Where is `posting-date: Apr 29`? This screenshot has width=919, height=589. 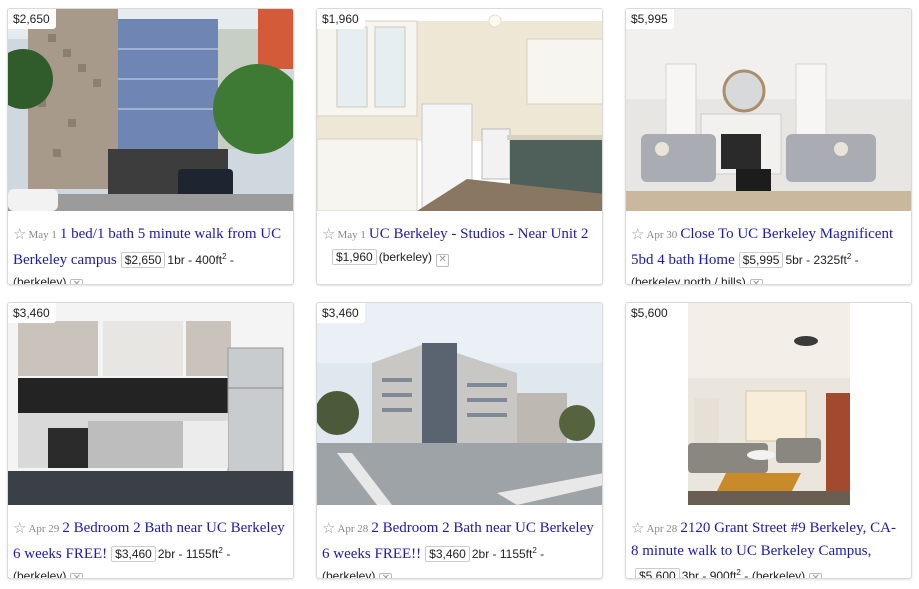 posting-date: Apr 29 is located at coordinates (44, 529).